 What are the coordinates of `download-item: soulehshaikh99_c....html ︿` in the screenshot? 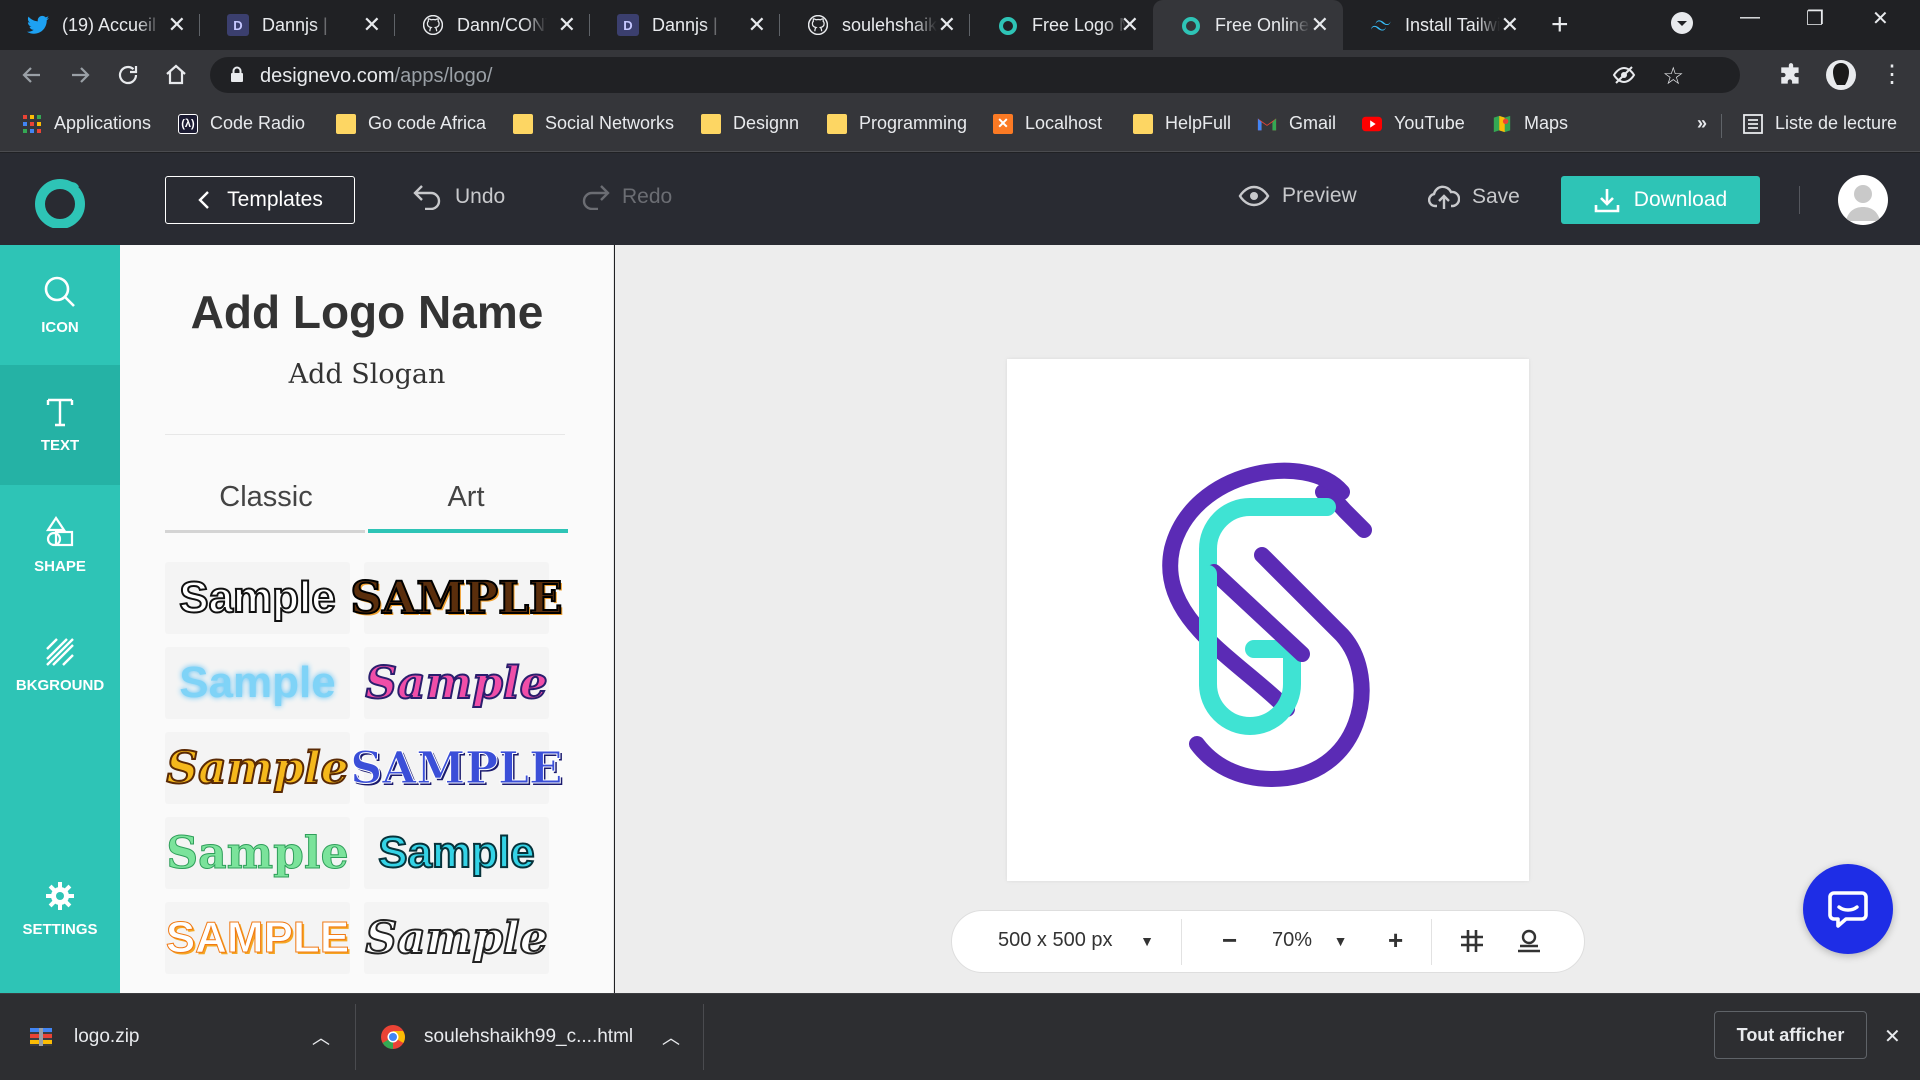 It's located at (530, 1037).